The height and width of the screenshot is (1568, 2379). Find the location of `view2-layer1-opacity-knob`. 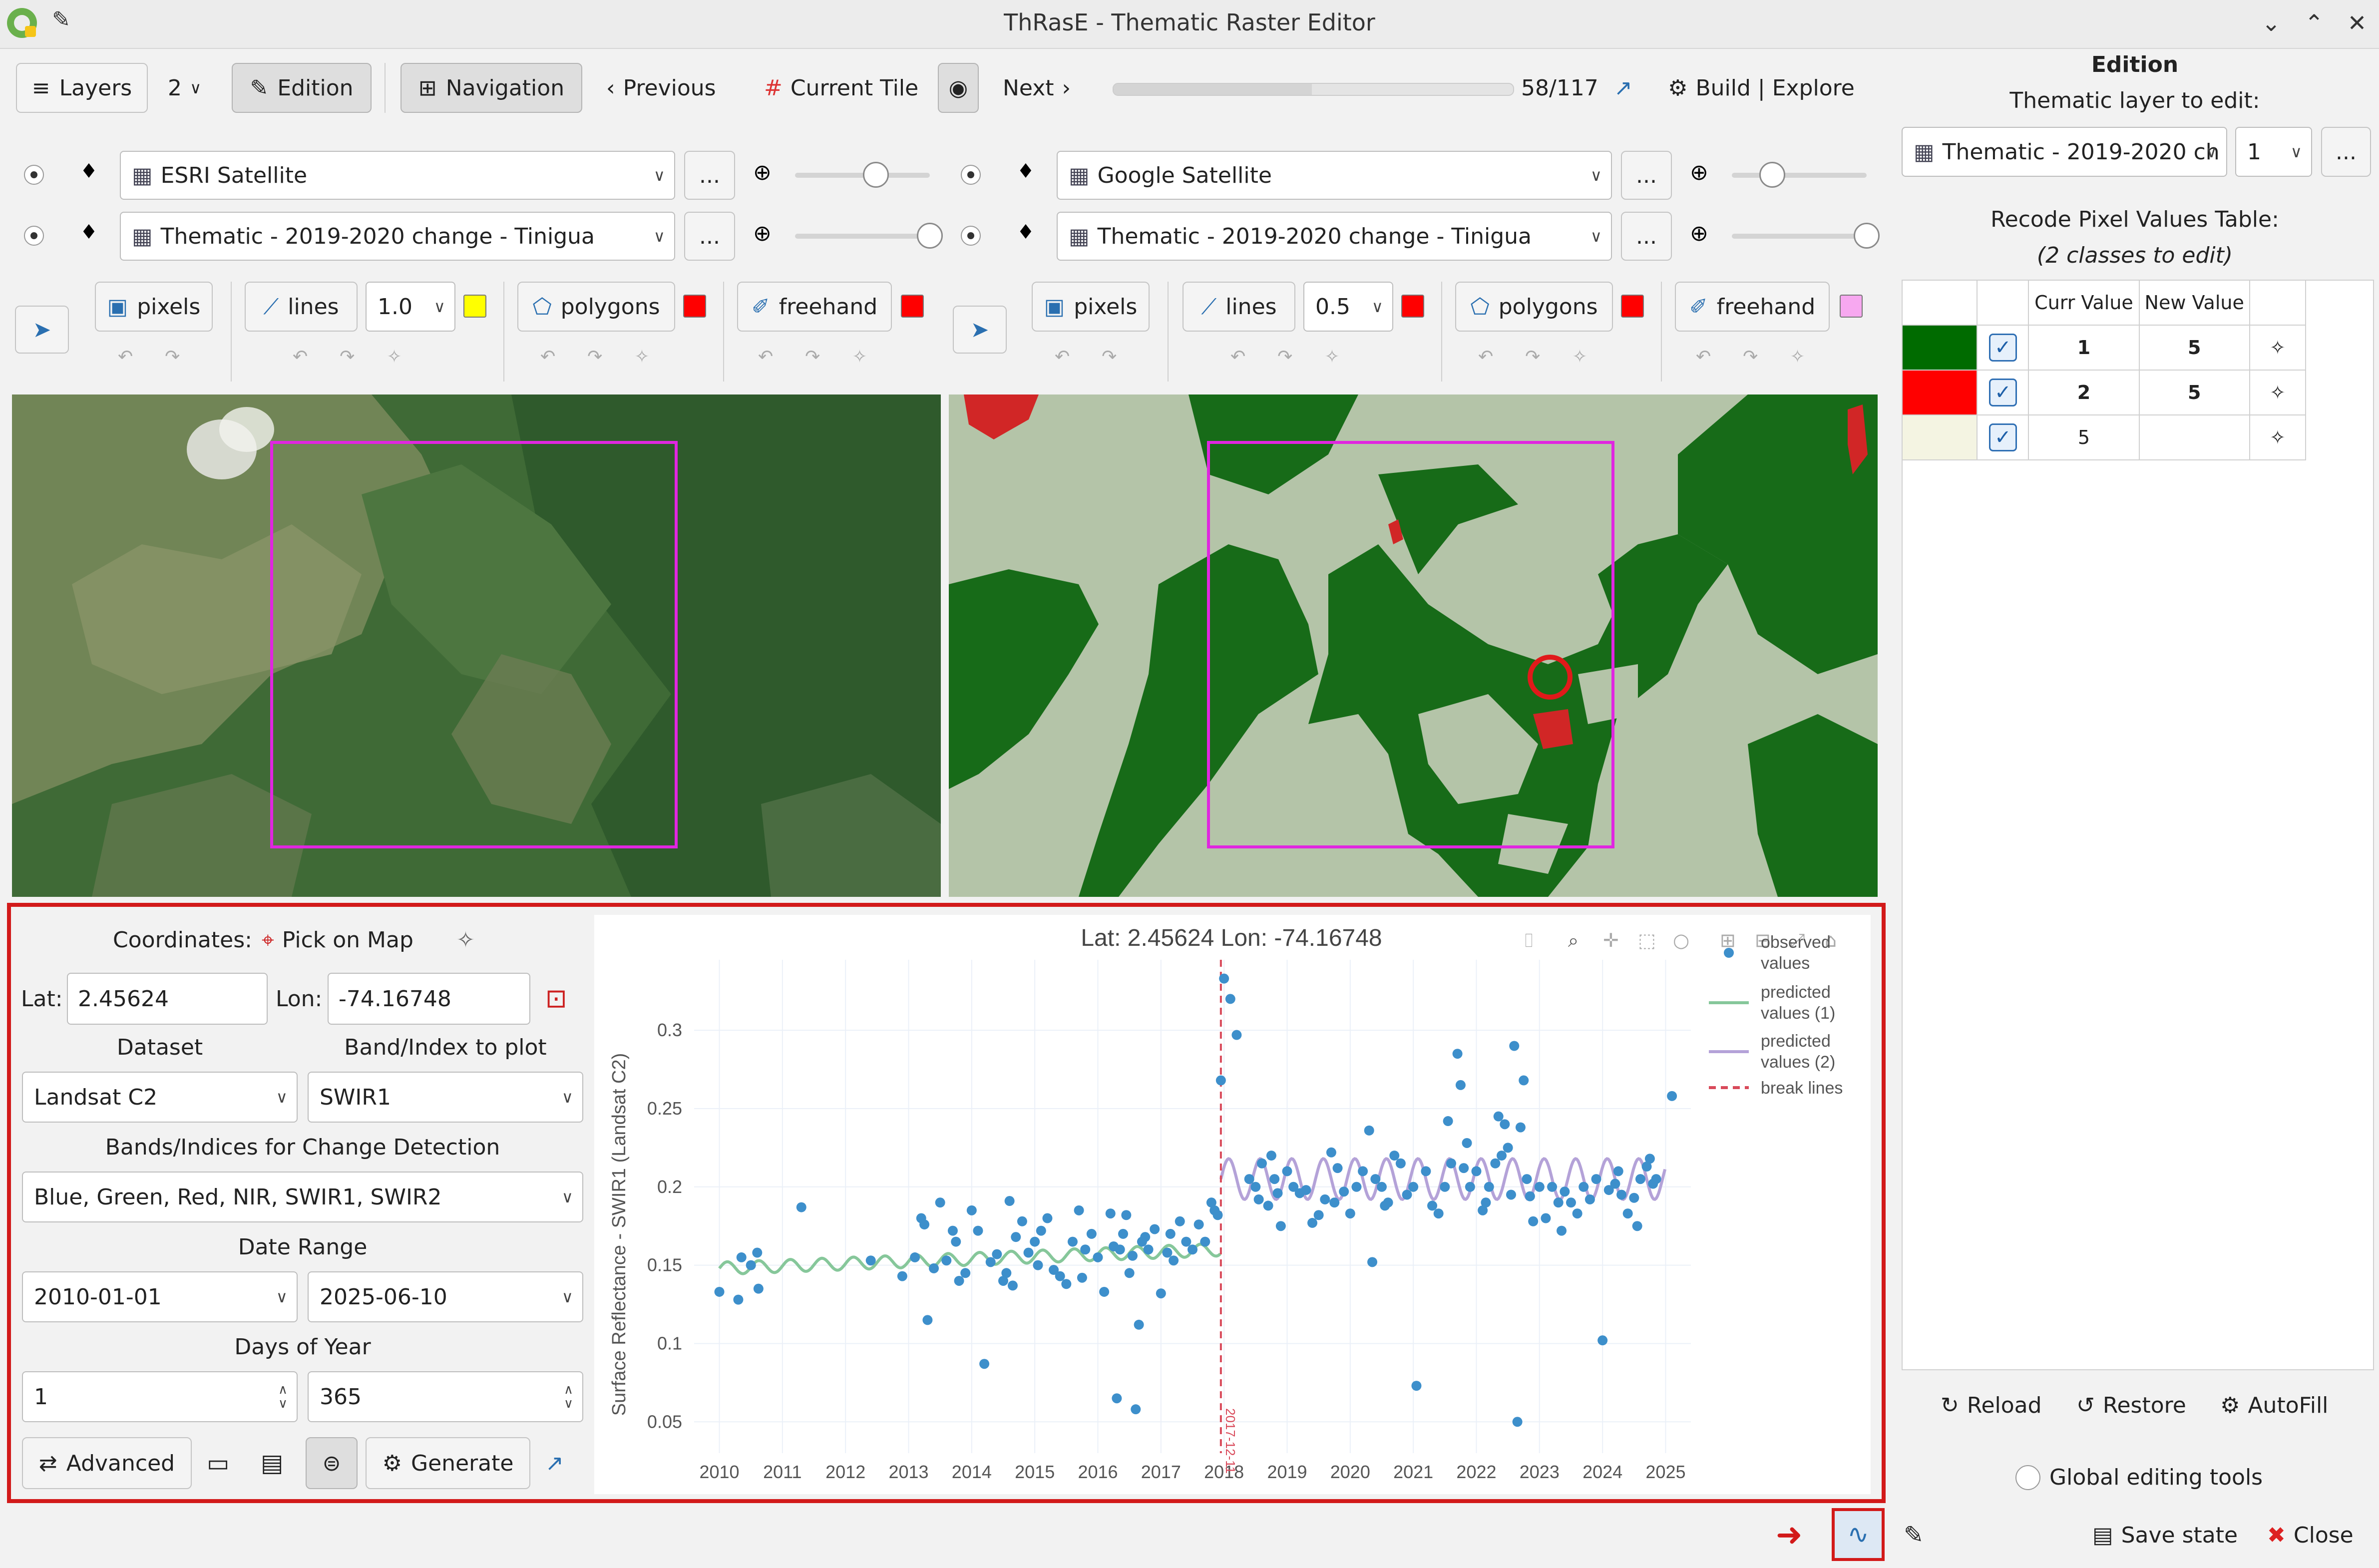

view2-layer1-opacity-knob is located at coordinates (1772, 175).